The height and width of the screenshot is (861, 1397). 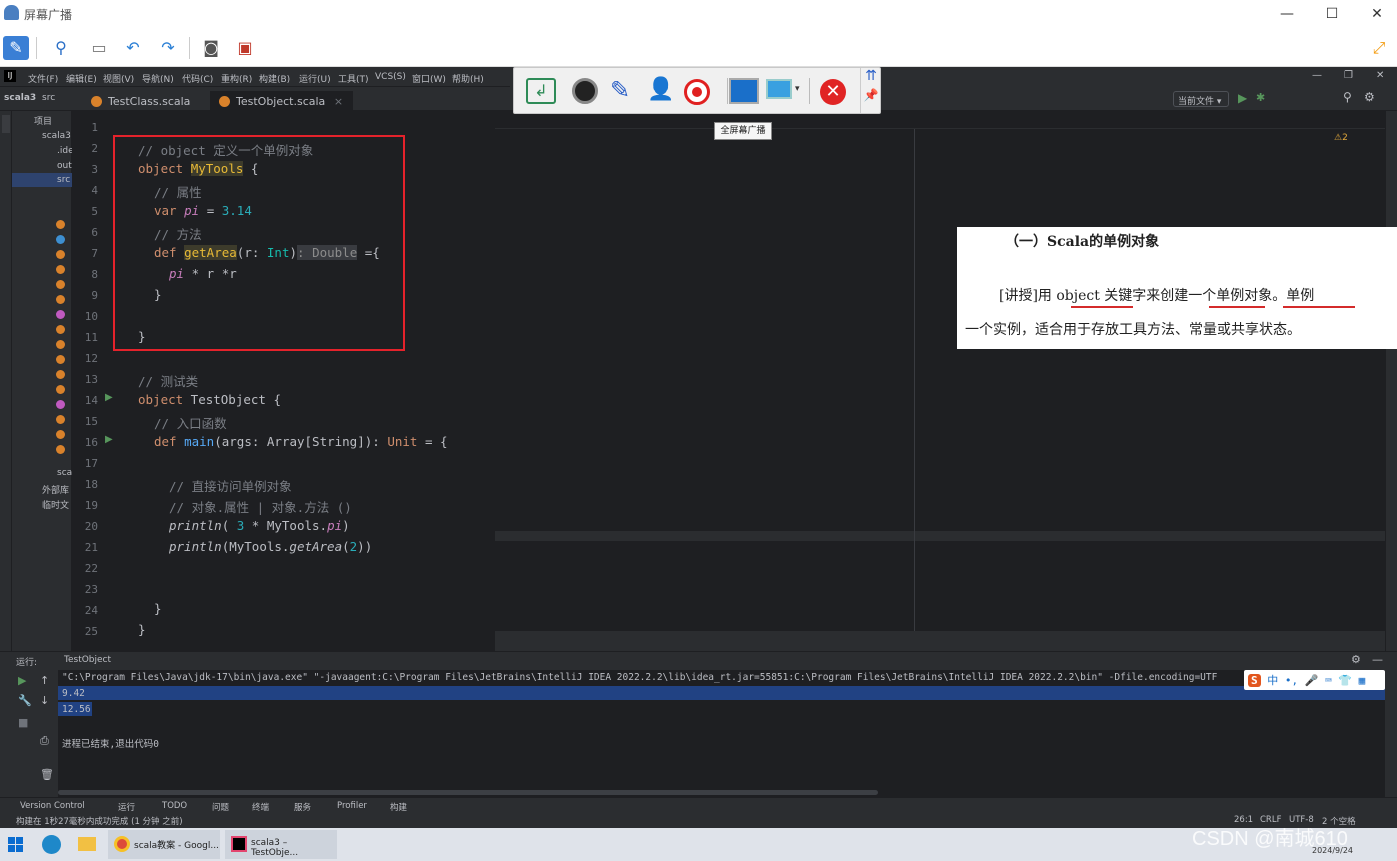 I want to click on record-screen-icon: ▣, so click(x=245, y=48).